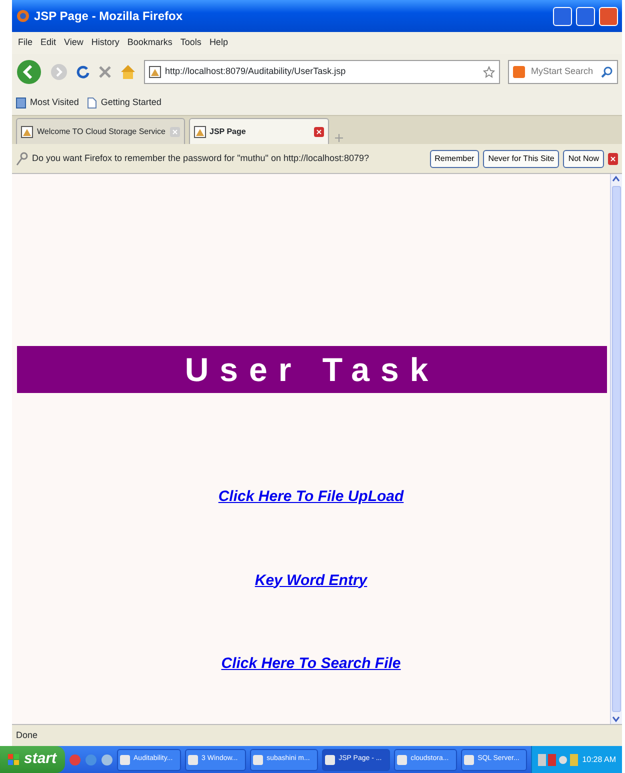  What do you see at coordinates (106, 760) in the screenshot?
I see `browser-icon` at bounding box center [106, 760].